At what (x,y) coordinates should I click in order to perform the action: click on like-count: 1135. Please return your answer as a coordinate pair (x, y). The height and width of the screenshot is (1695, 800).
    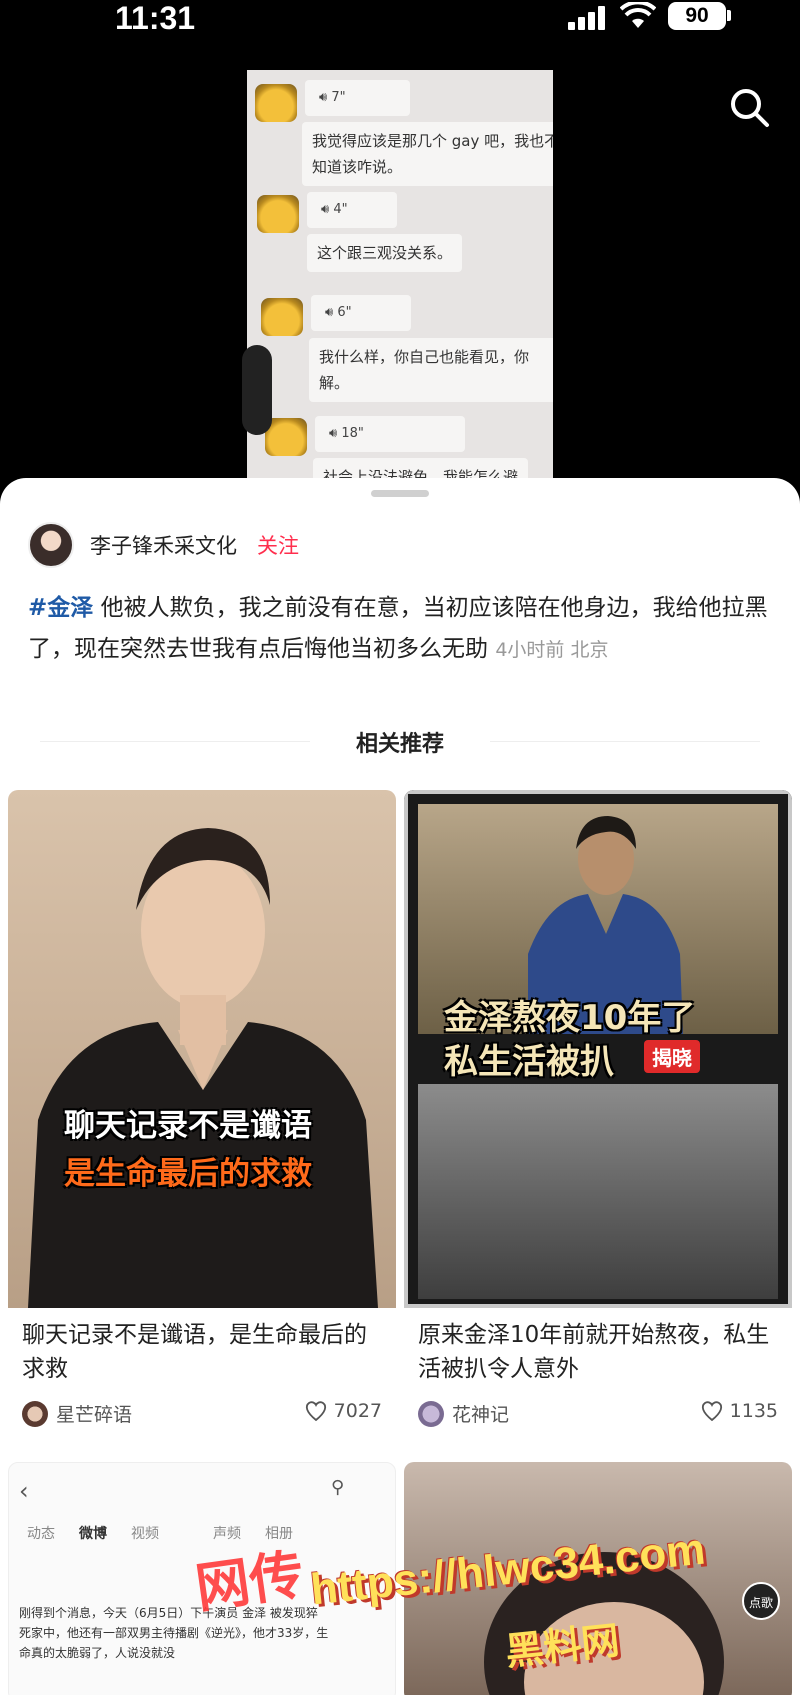
    Looking at the image, I should click on (753, 1411).